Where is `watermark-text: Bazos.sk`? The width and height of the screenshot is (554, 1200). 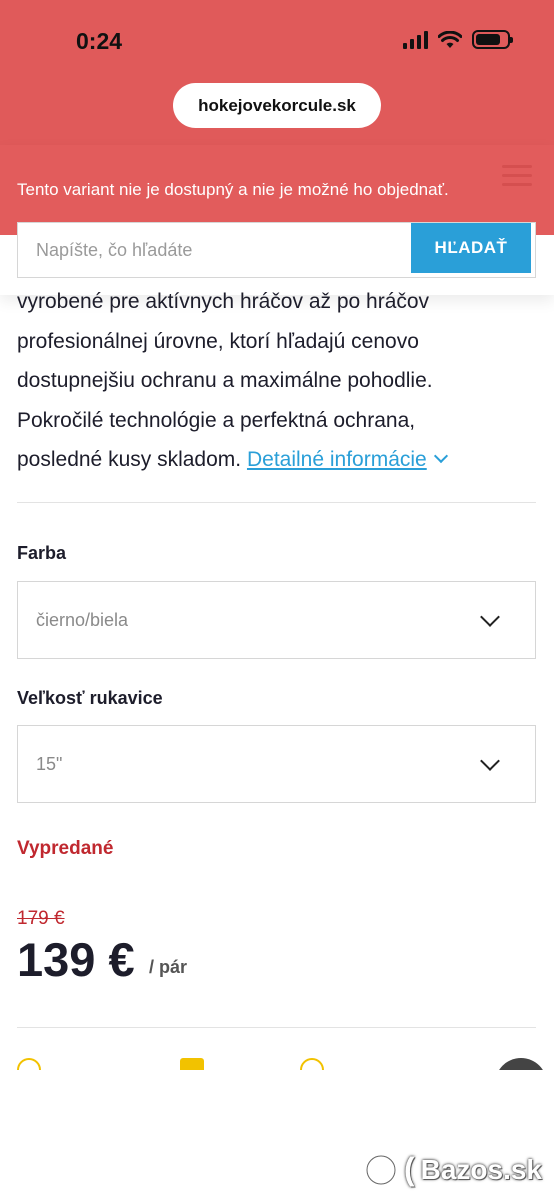 watermark-text: Bazos.sk is located at coordinates (481, 1169).